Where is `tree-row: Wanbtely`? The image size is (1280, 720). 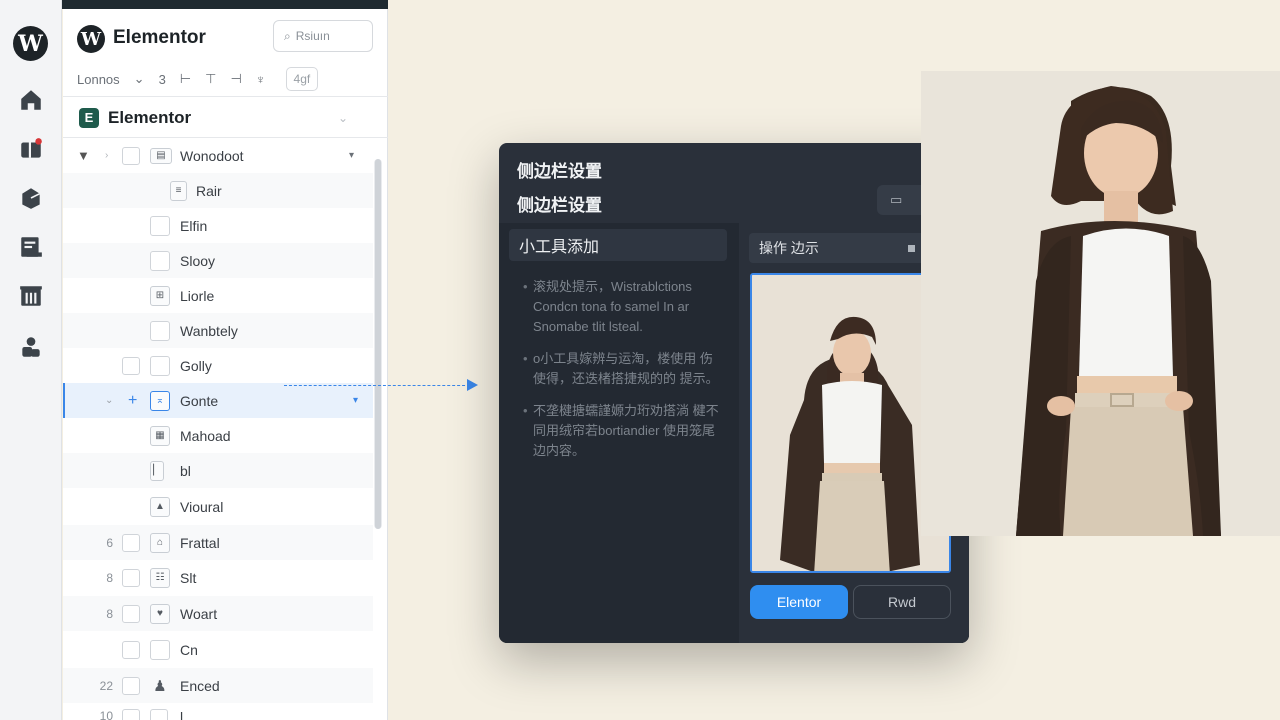
tree-row: Wanbtely is located at coordinates (218, 330).